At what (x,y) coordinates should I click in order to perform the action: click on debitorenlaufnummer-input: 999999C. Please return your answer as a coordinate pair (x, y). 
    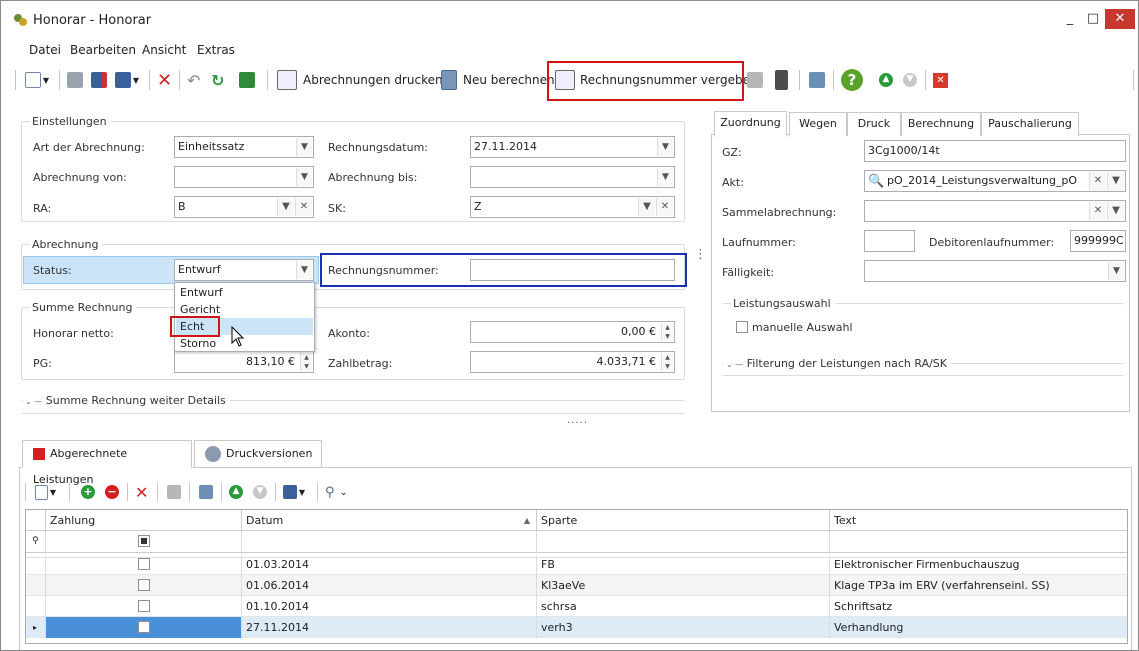
    Looking at the image, I should click on (1098, 241).